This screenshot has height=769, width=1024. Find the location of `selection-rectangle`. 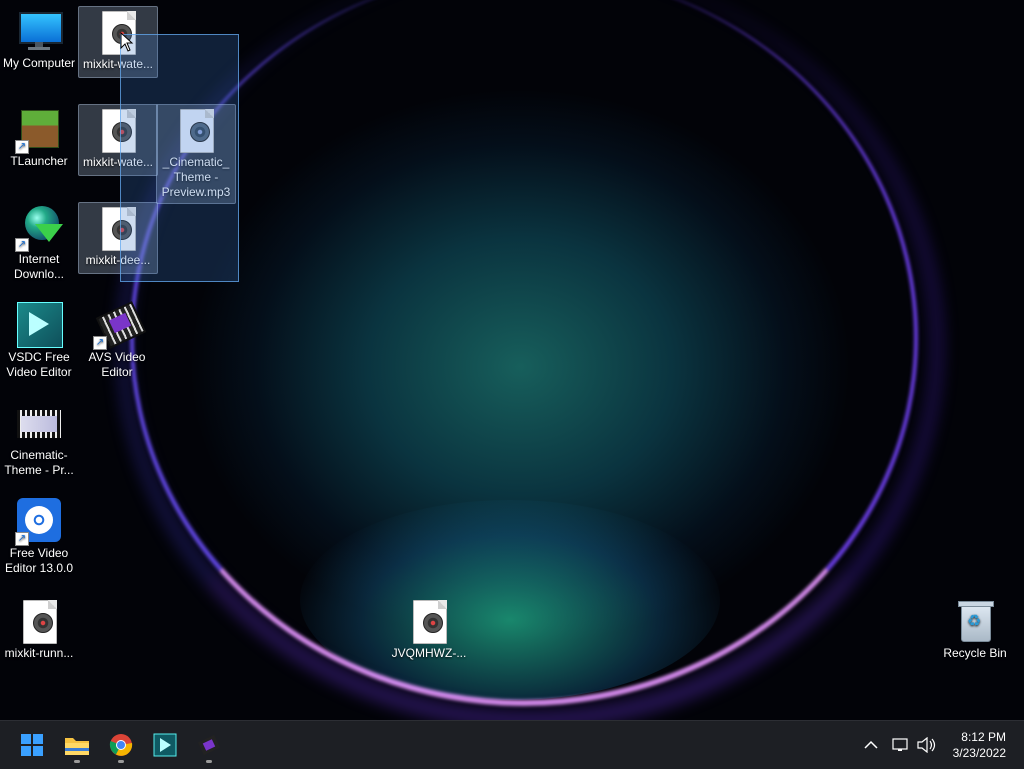

selection-rectangle is located at coordinates (179, 158).